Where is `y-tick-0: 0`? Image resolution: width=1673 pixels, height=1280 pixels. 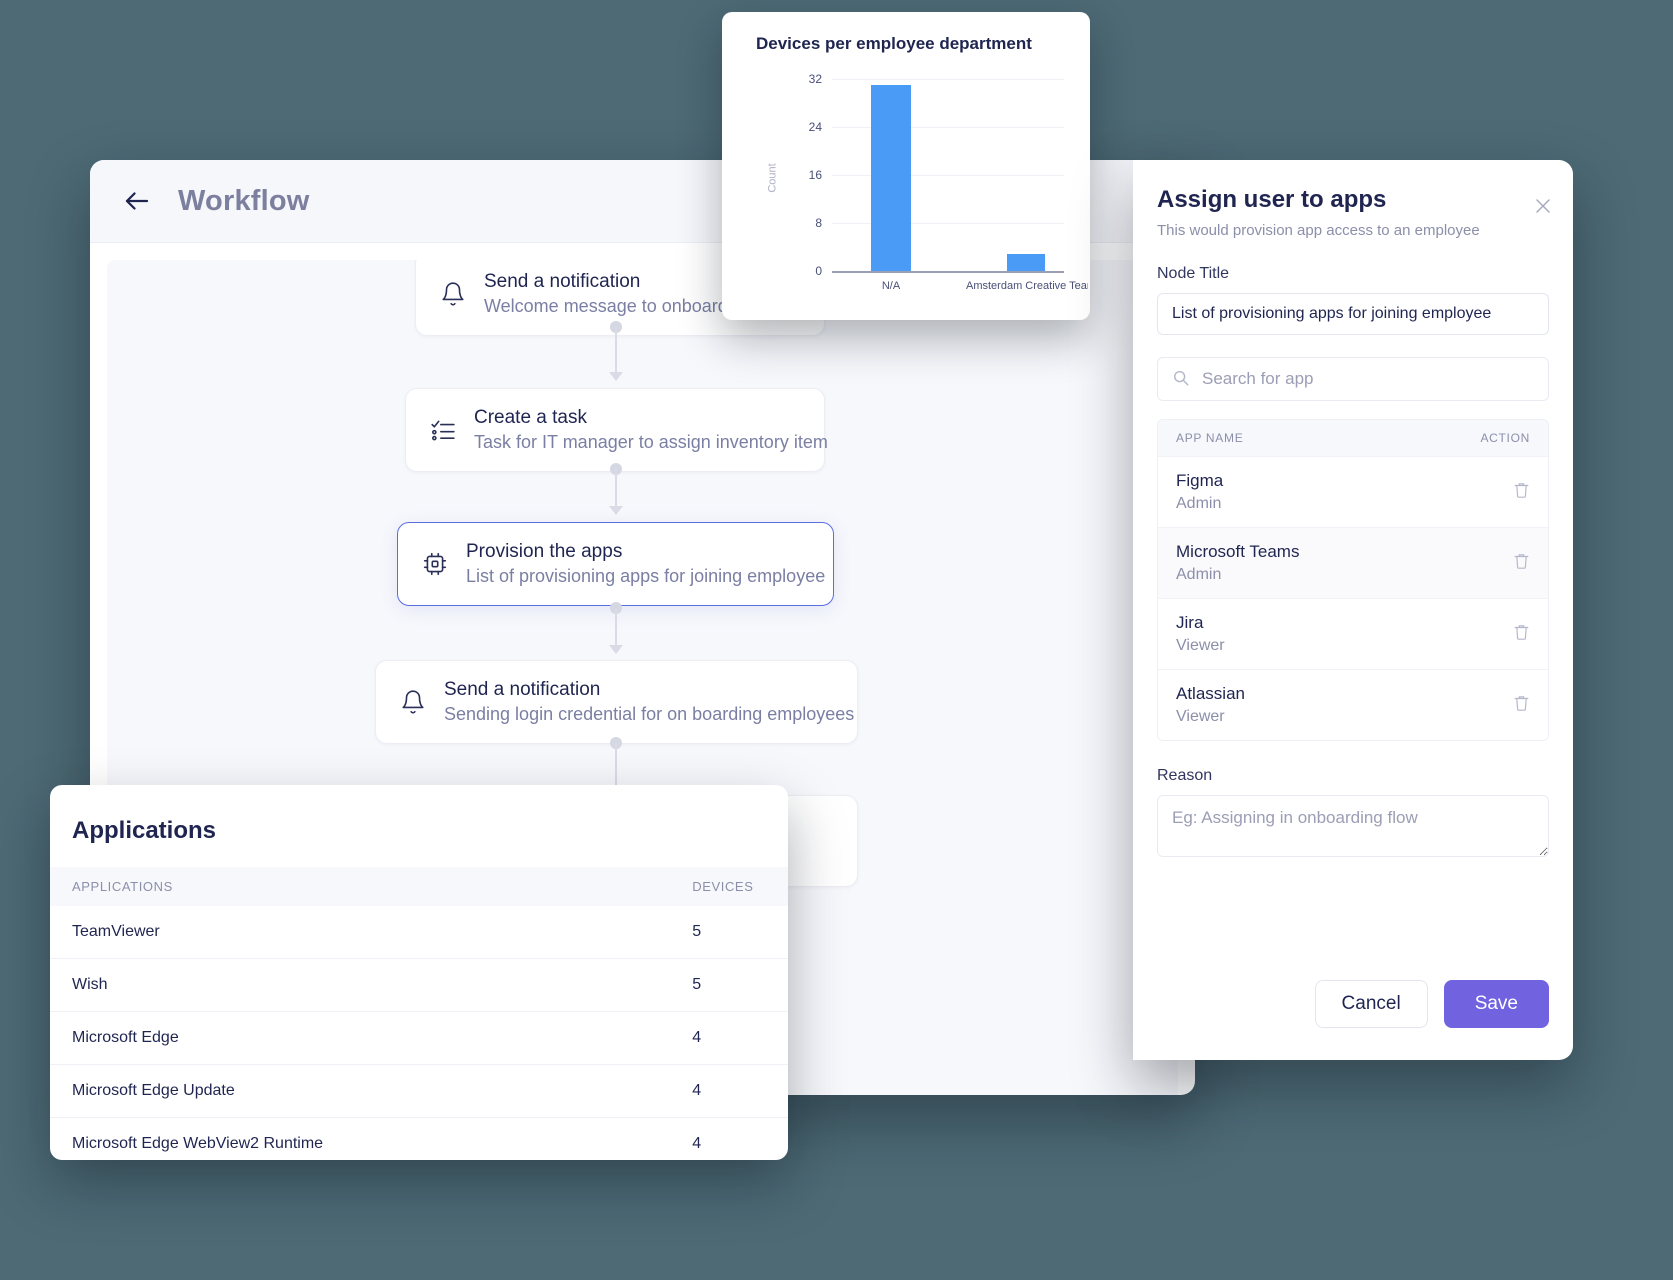 y-tick-0: 0 is located at coordinates (818, 271).